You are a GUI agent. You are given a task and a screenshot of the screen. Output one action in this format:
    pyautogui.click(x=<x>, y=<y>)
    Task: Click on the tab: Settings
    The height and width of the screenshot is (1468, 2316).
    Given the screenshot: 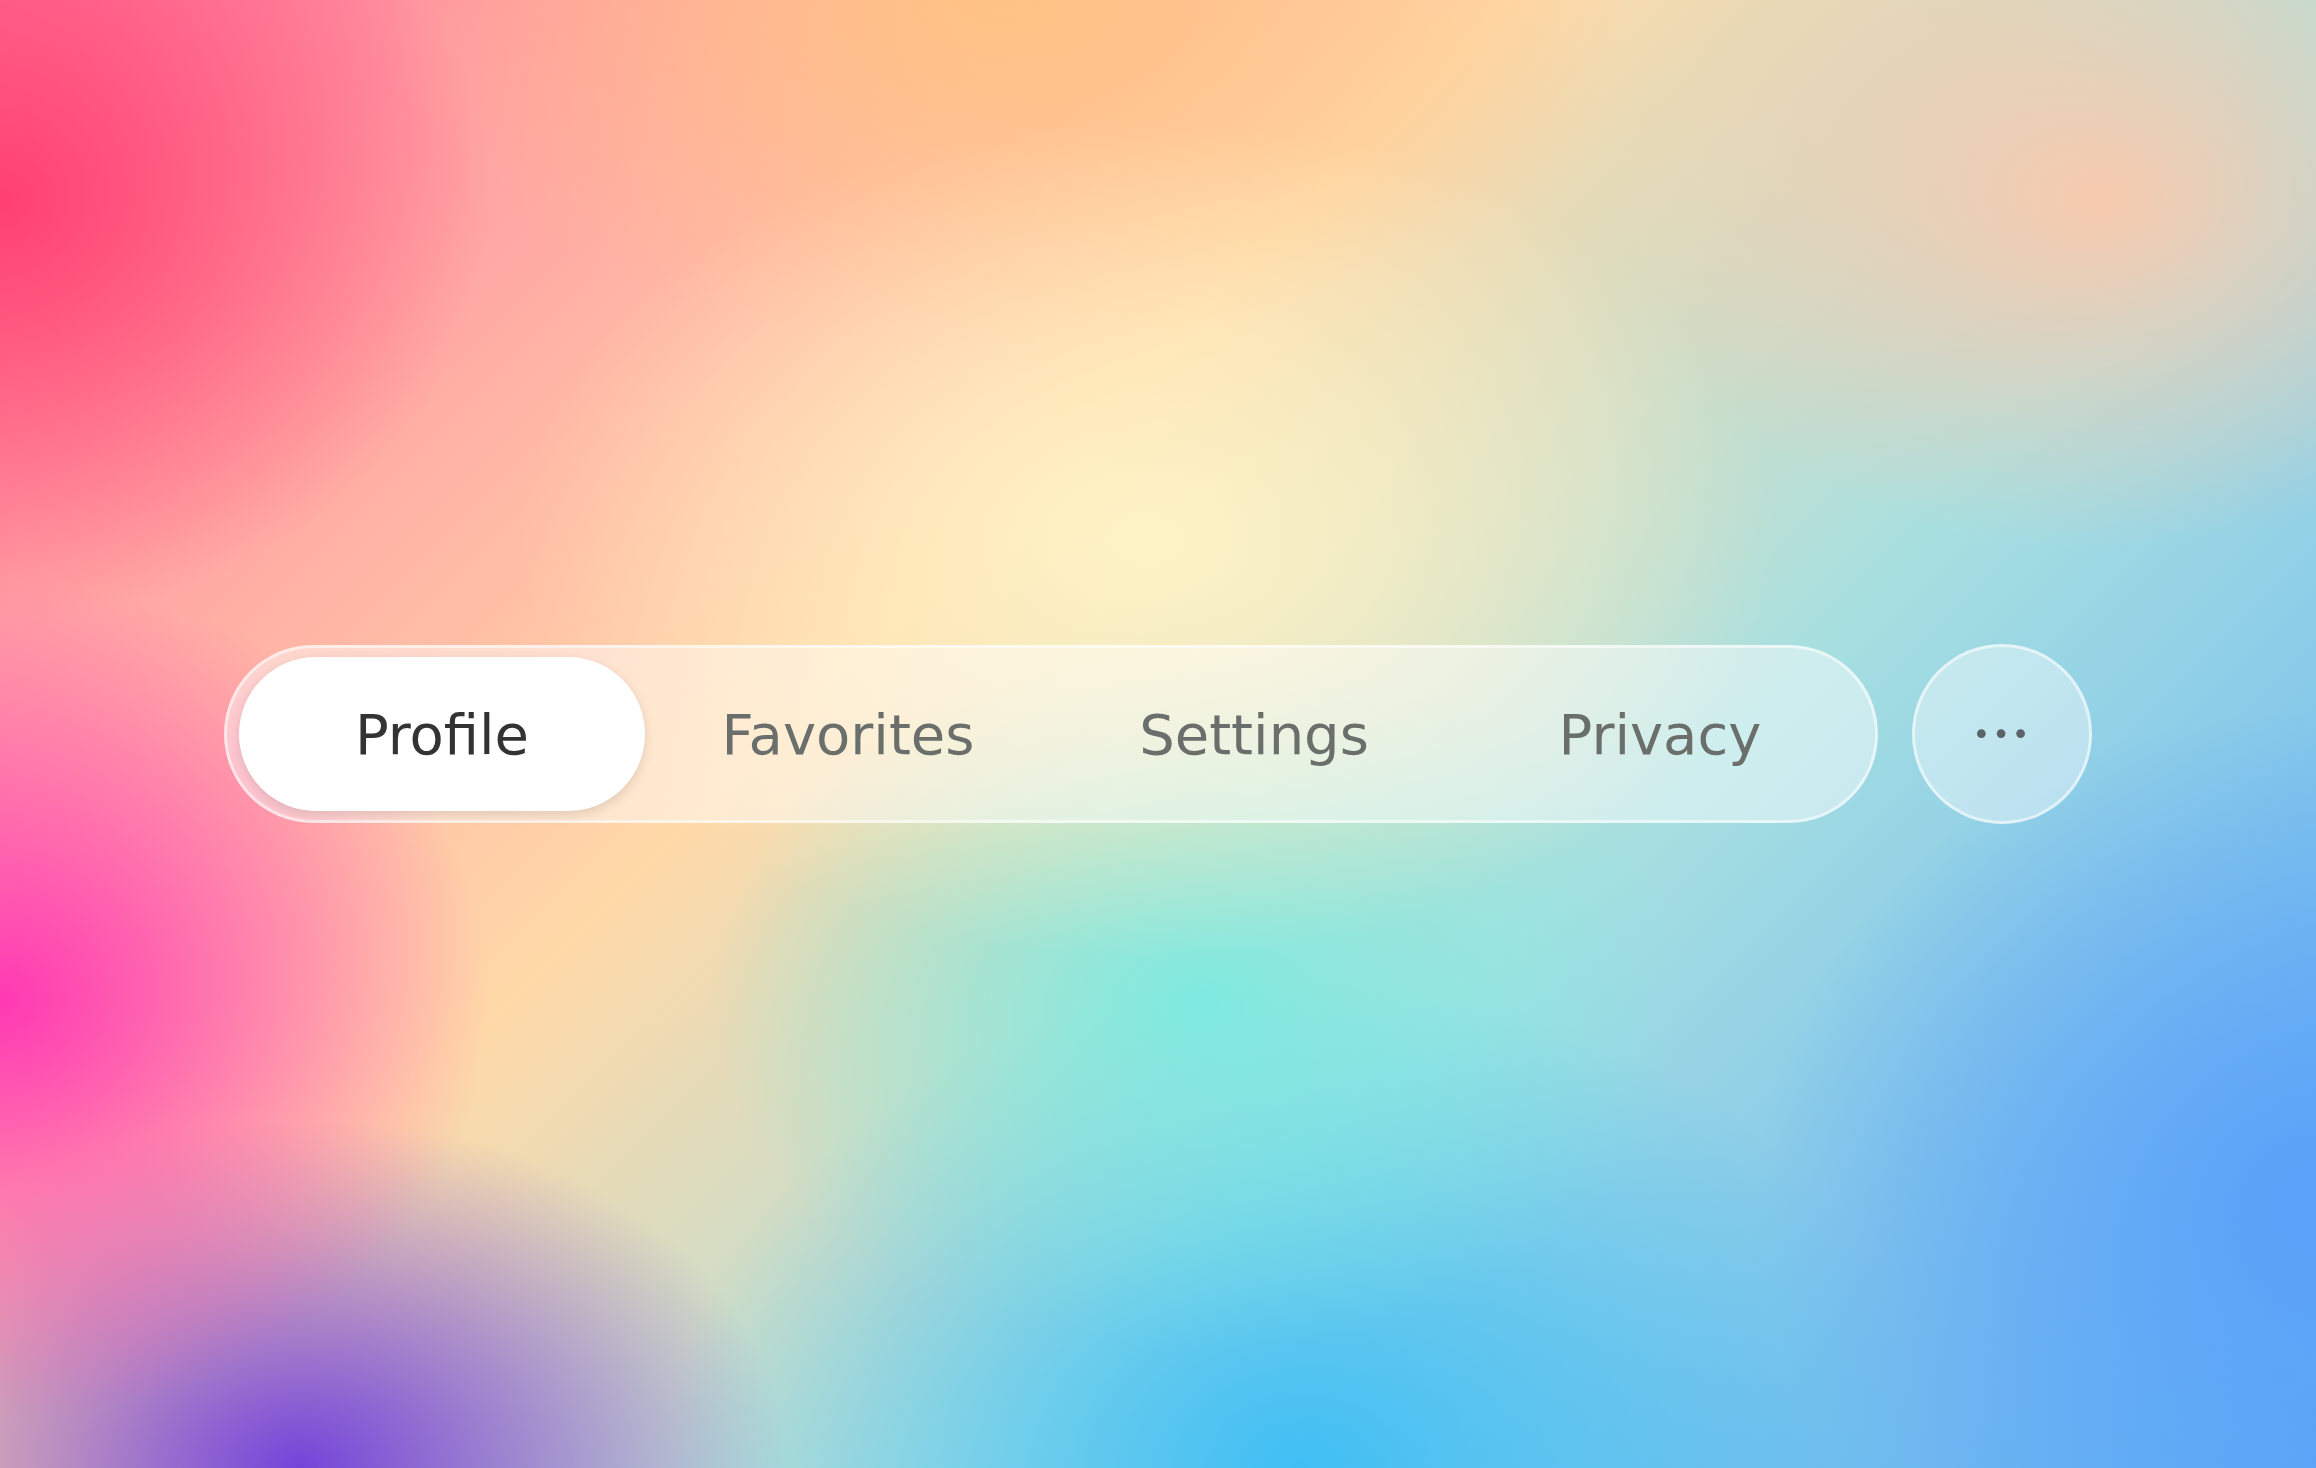 What is the action you would take?
    pyautogui.click(x=1254, y=734)
    